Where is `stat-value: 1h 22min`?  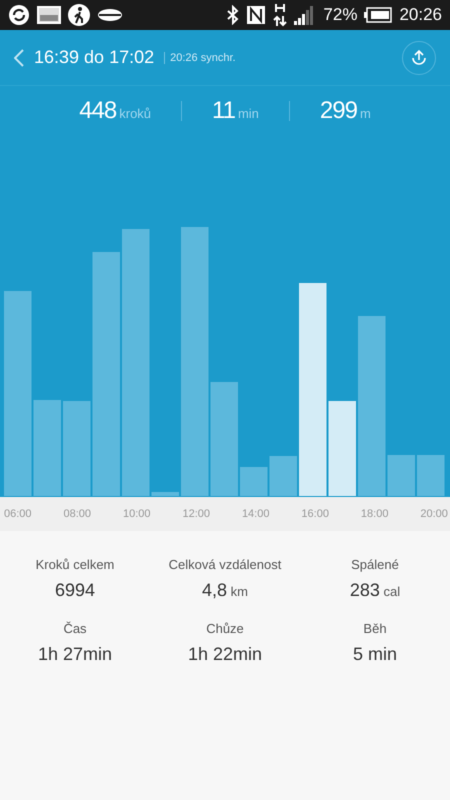
stat-value: 1h 22min is located at coordinates (225, 654).